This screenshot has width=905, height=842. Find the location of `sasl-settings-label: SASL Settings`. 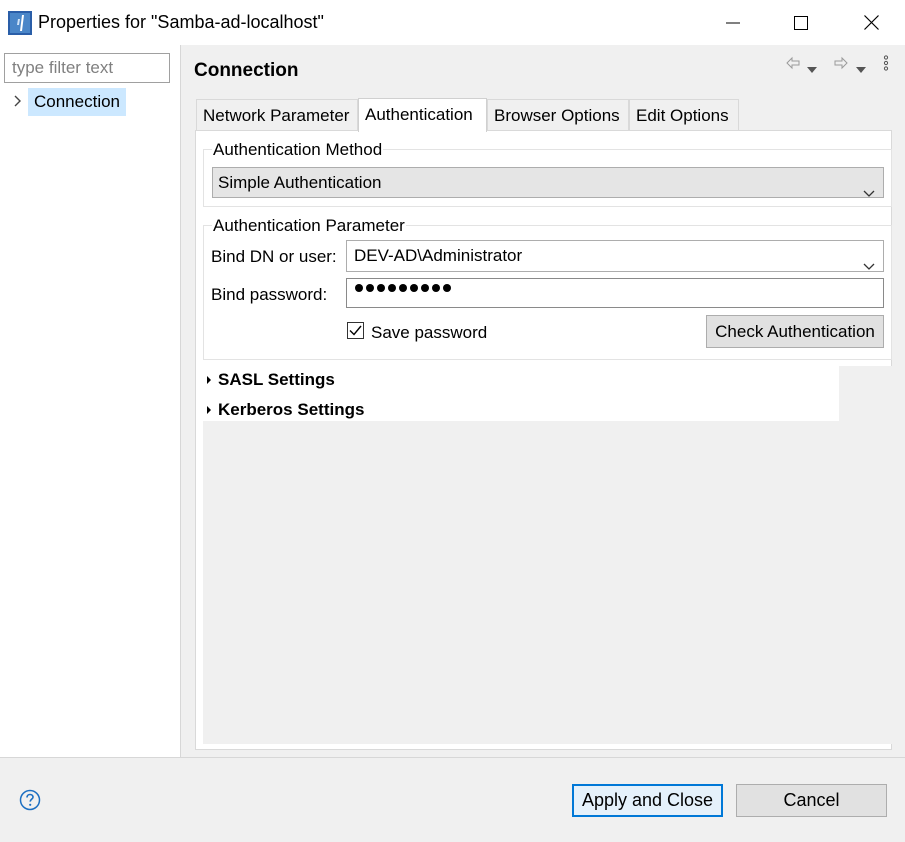

sasl-settings-label: SASL Settings is located at coordinates (276, 379).